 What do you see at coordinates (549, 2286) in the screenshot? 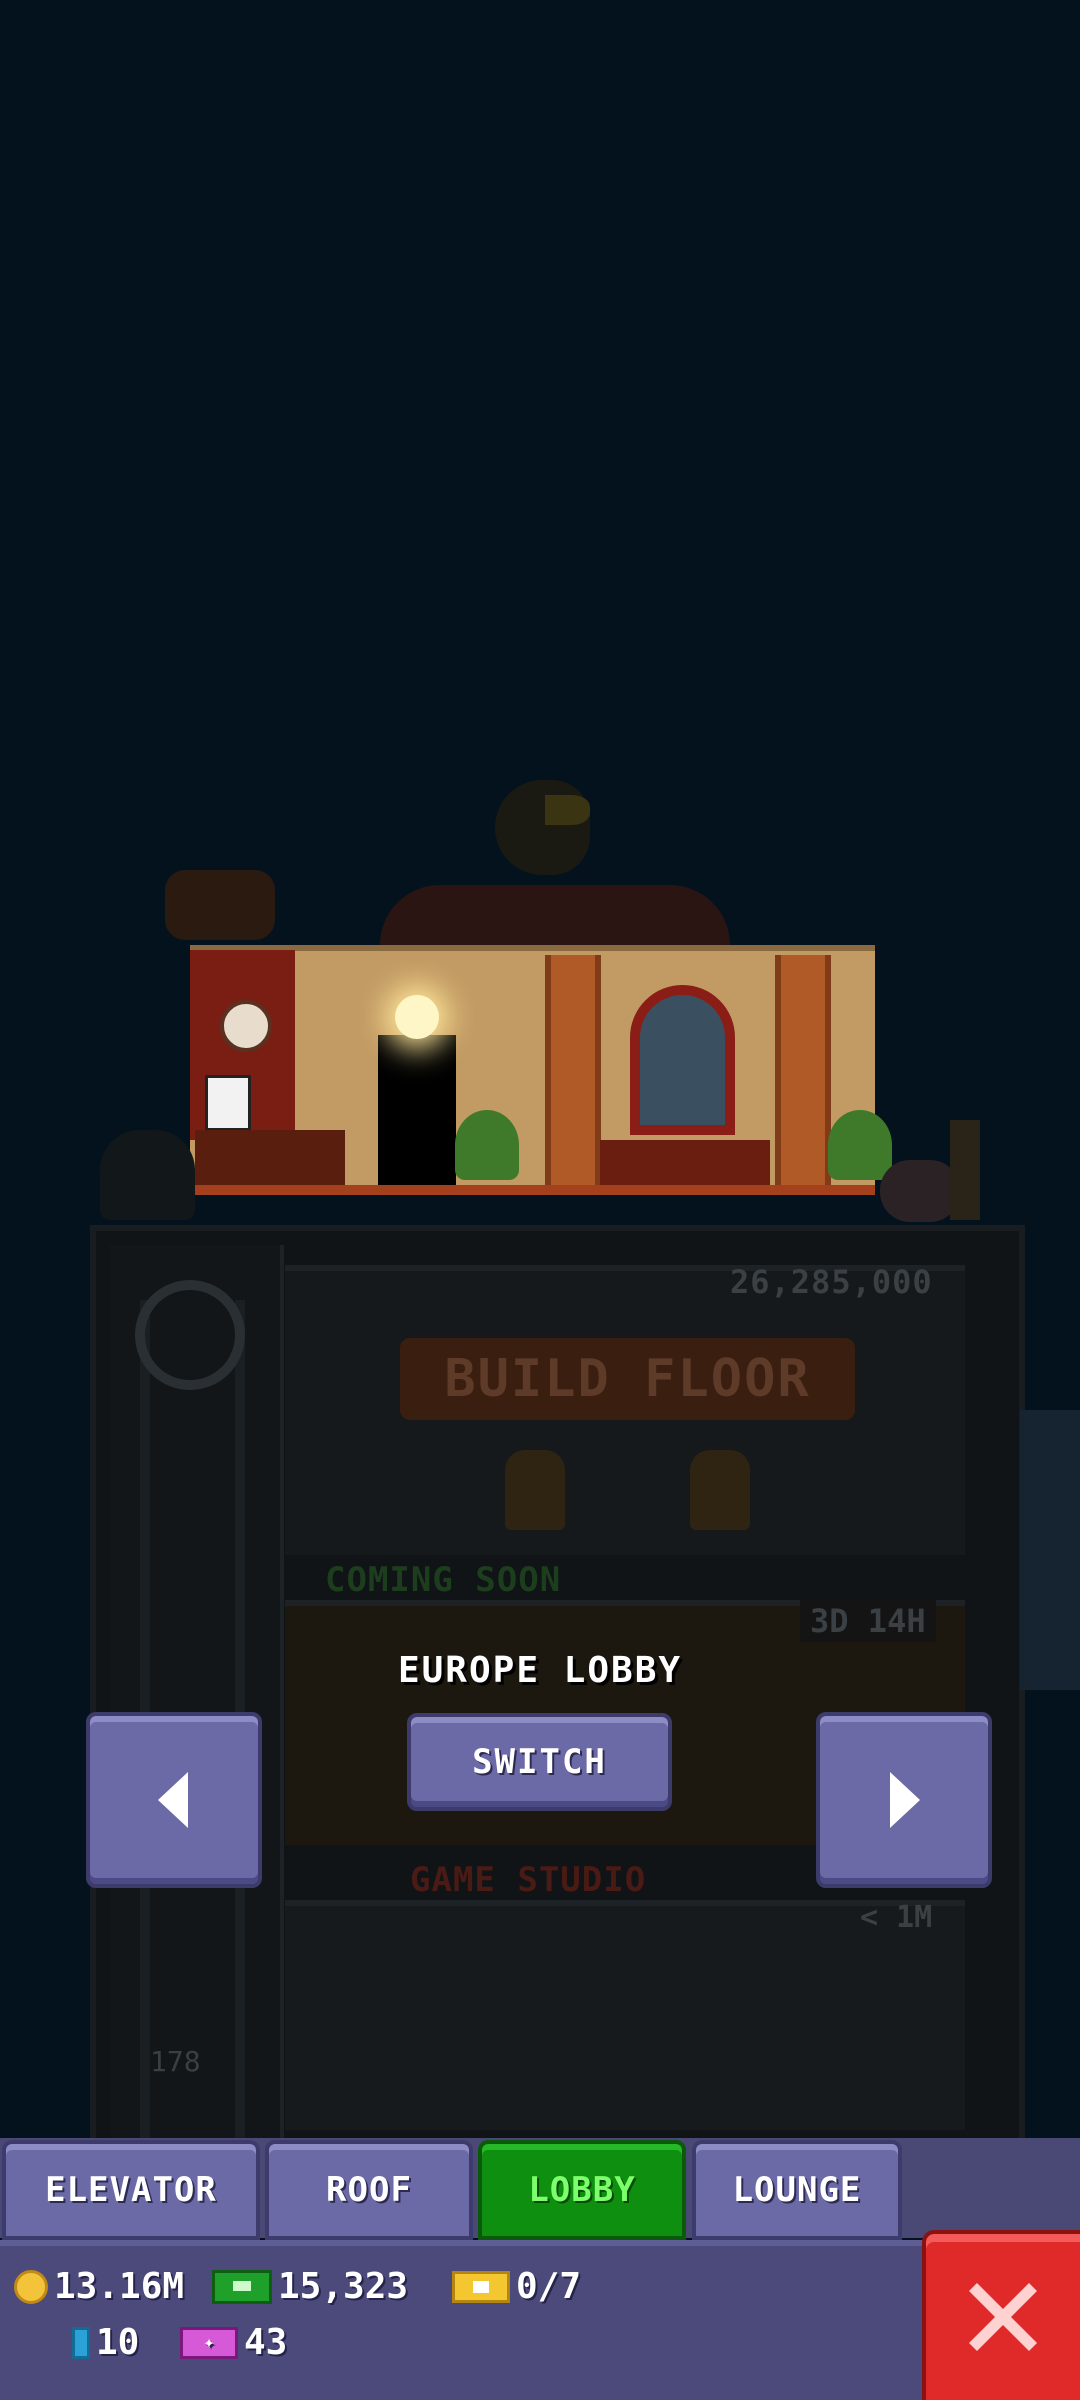
I see `tickets-value: 0/7` at bounding box center [549, 2286].